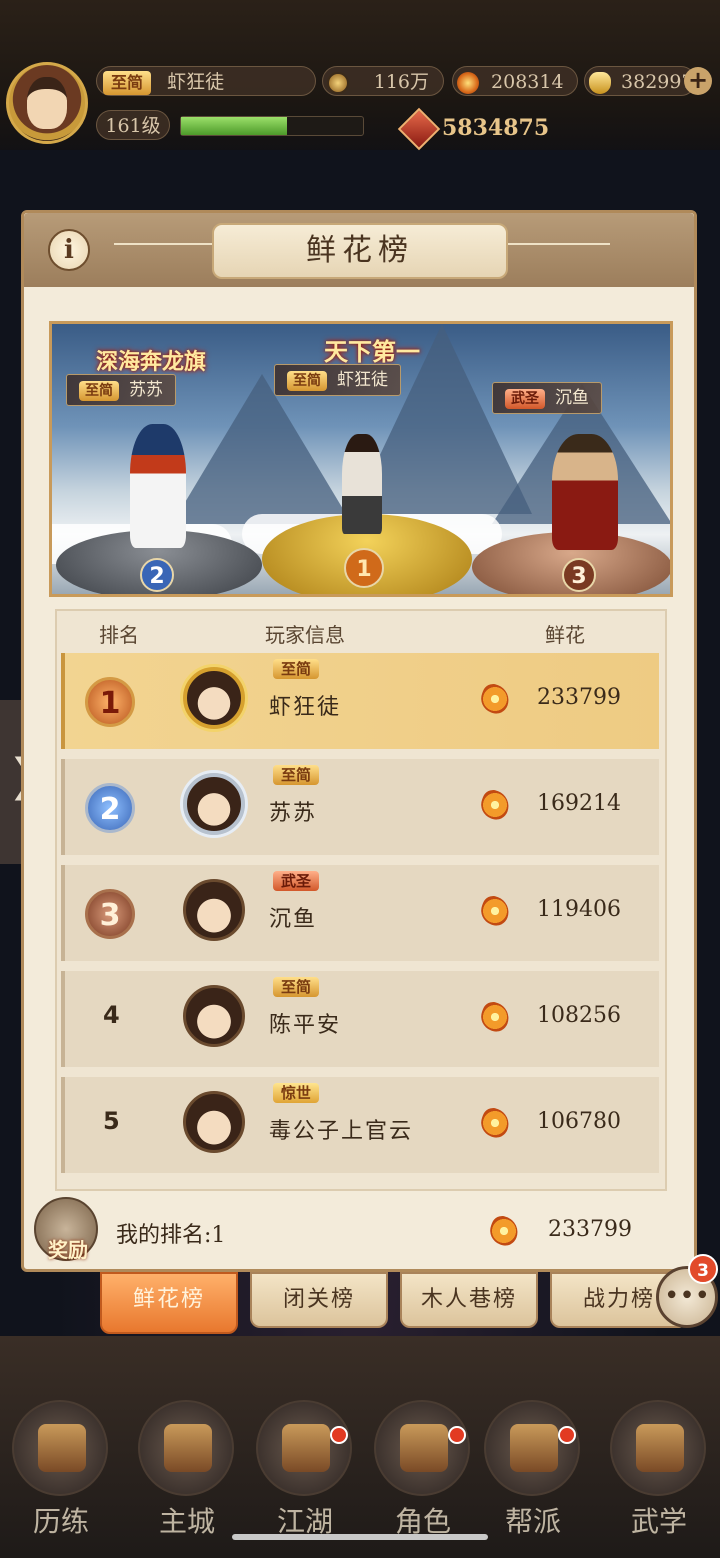 The image size is (720, 1558). What do you see at coordinates (171, 1235) in the screenshot?
I see `my-rank-label: 我的排名:1` at bounding box center [171, 1235].